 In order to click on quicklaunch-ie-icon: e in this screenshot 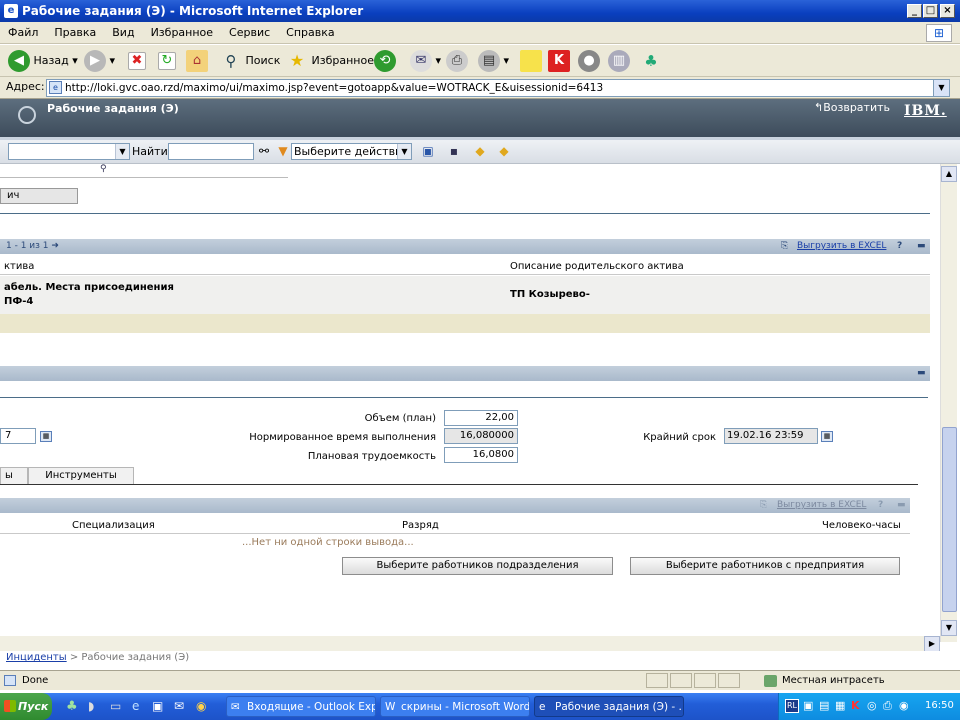, I will do `click(135, 706)`.